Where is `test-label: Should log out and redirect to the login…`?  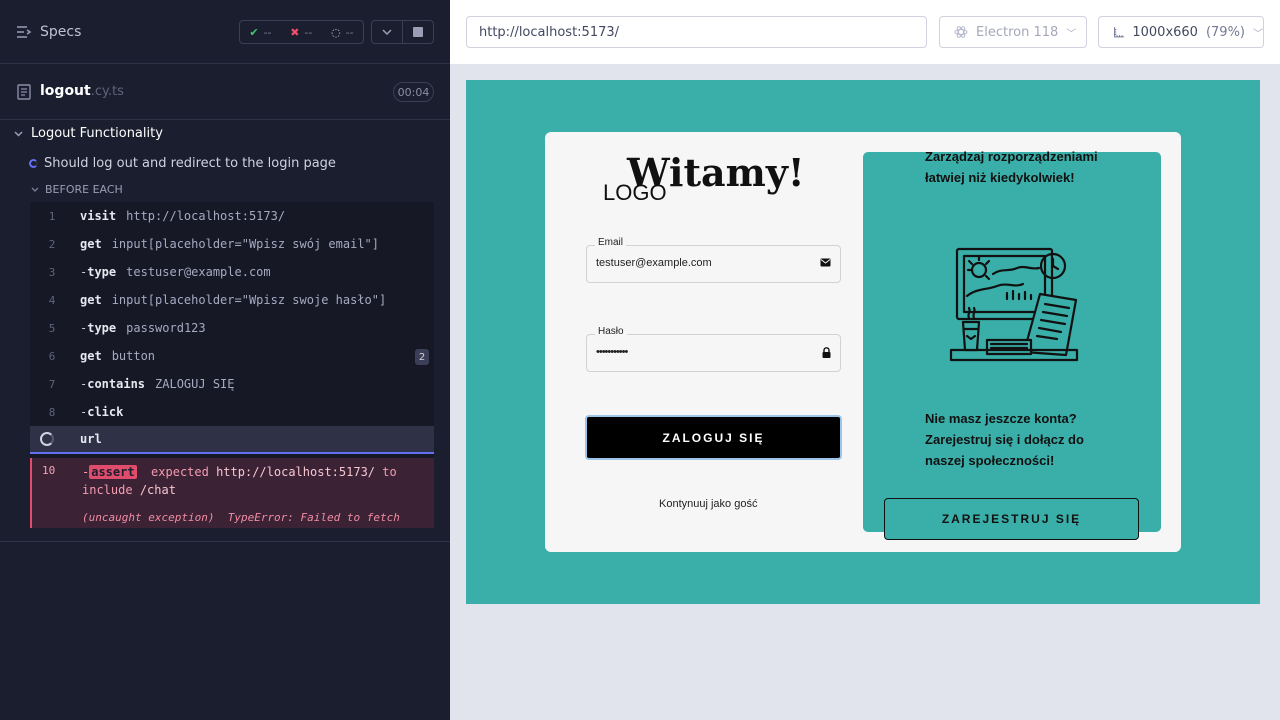 test-label: Should log out and redirect to the login… is located at coordinates (190, 163).